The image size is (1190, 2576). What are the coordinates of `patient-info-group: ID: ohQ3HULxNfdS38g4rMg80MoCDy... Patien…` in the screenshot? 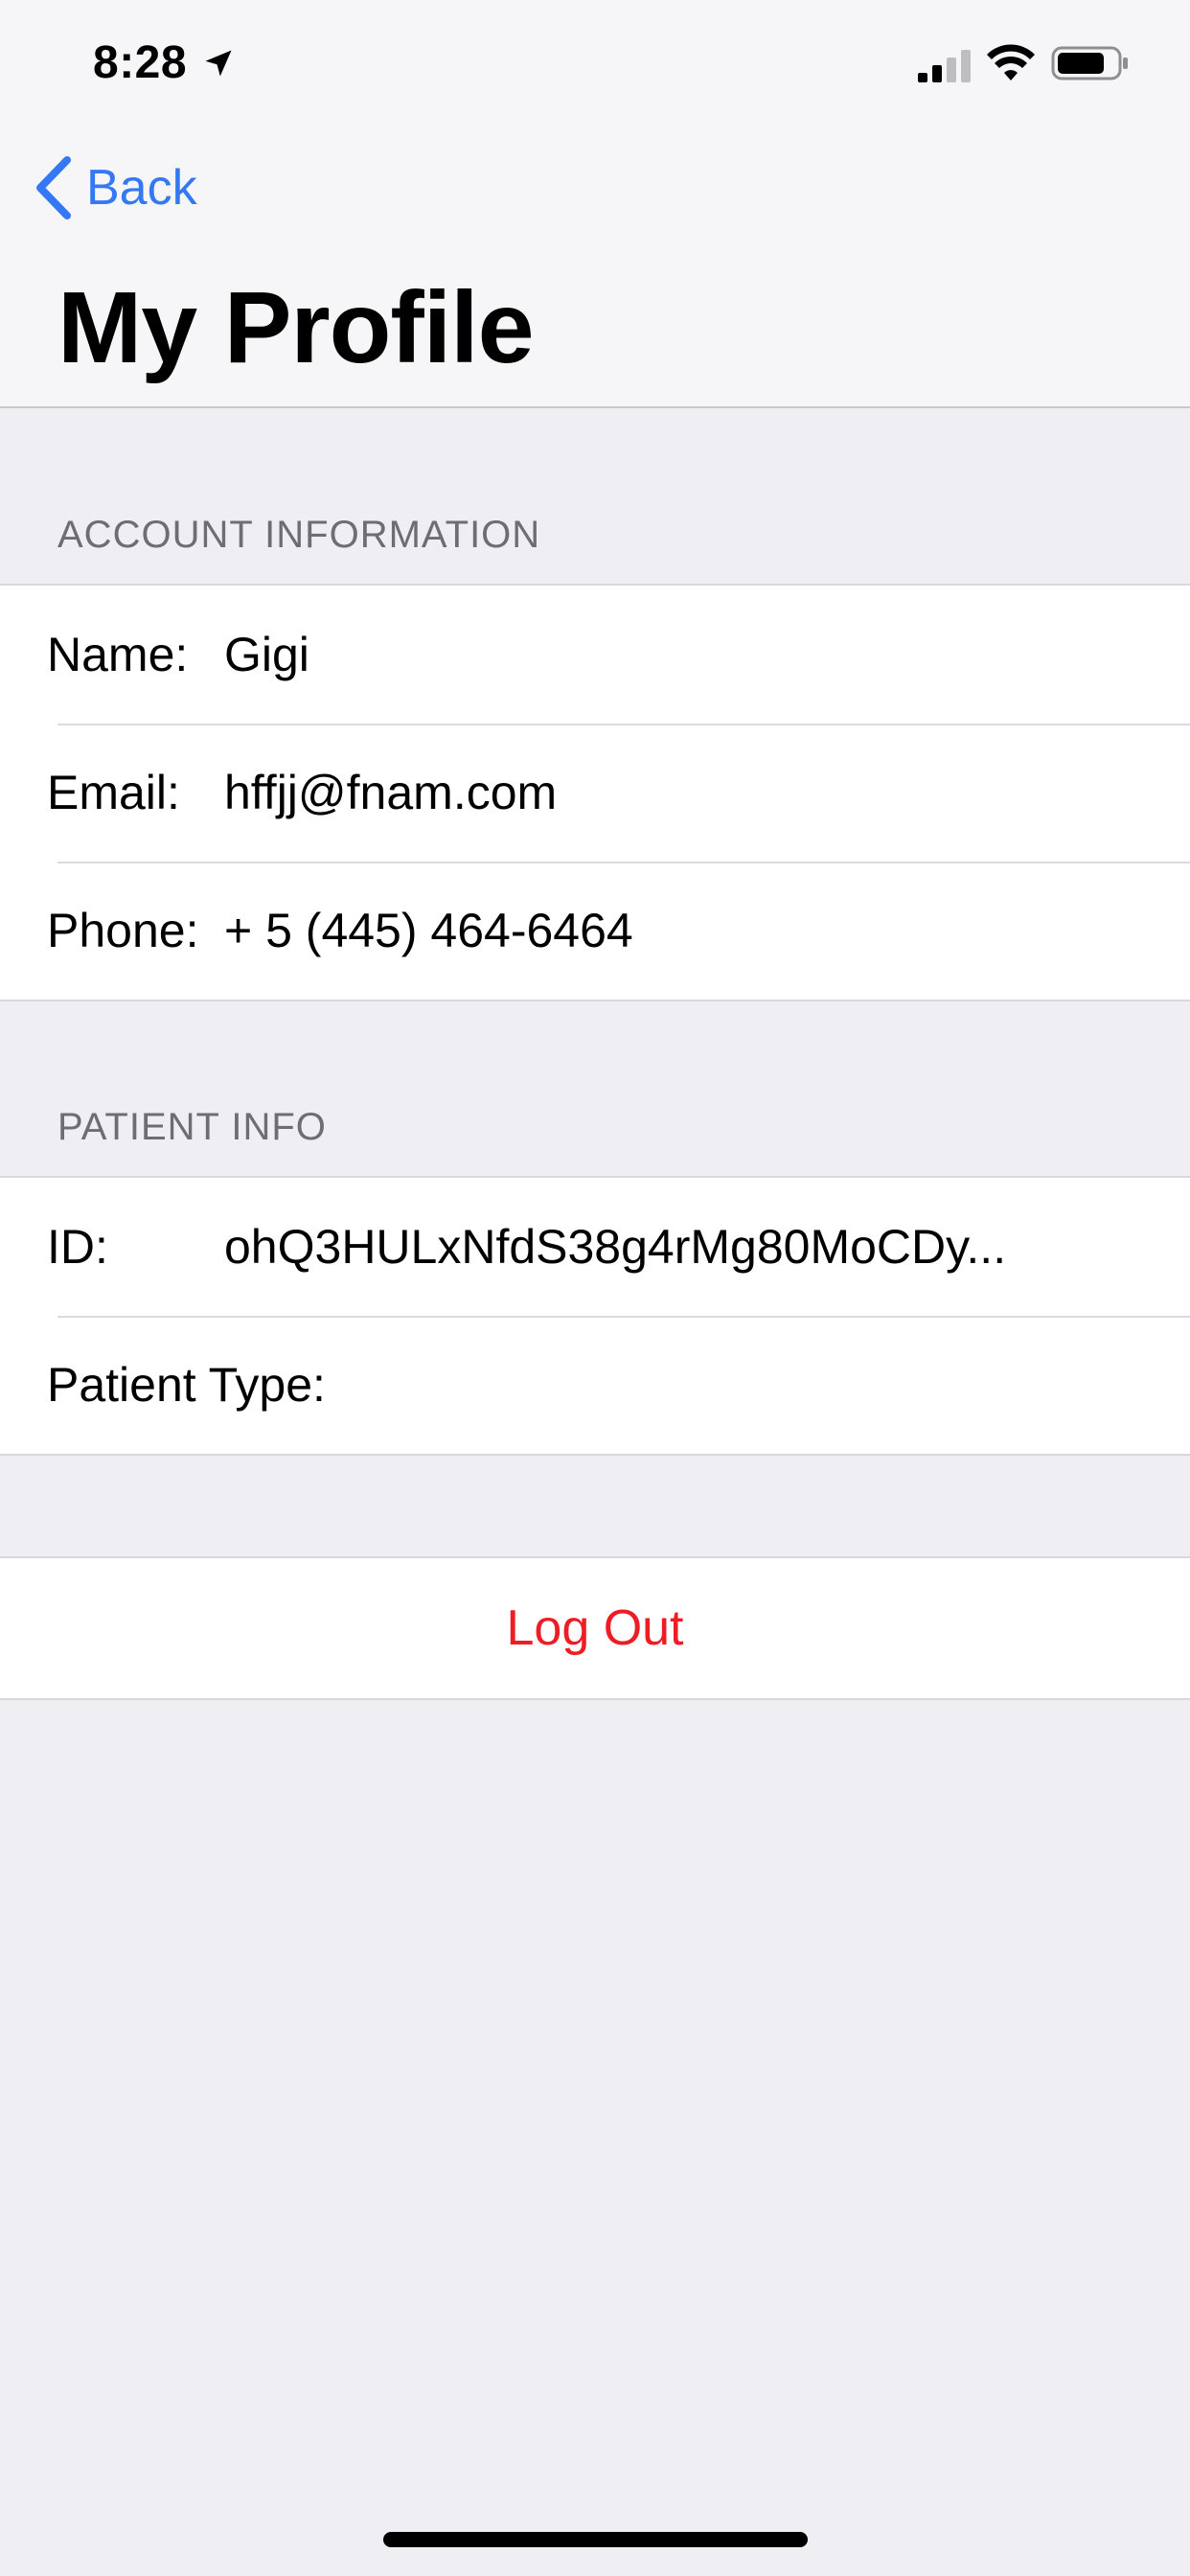 It's located at (595, 1316).